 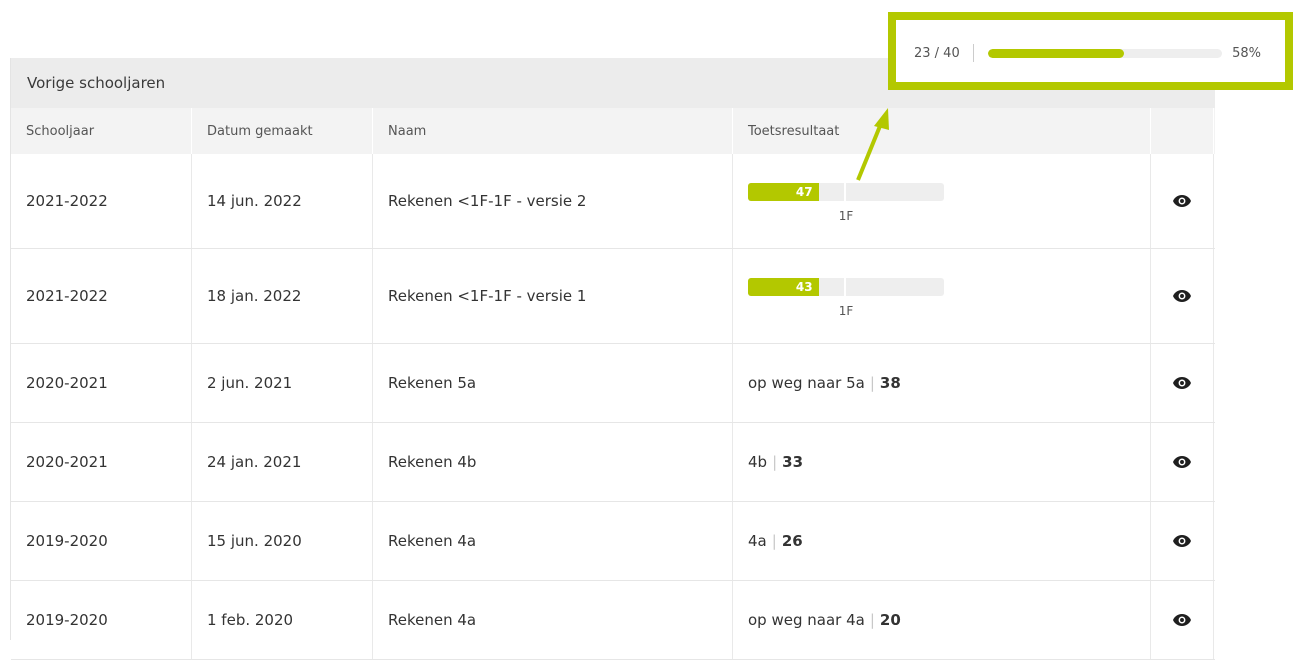 I want to click on progress-percent: 58%, so click(x=1246, y=53).